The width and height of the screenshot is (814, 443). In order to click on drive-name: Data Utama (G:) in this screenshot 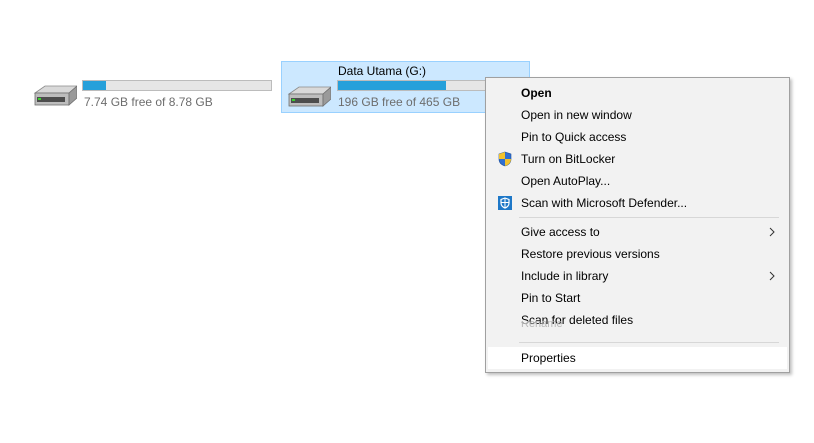, I will do `click(382, 71)`.